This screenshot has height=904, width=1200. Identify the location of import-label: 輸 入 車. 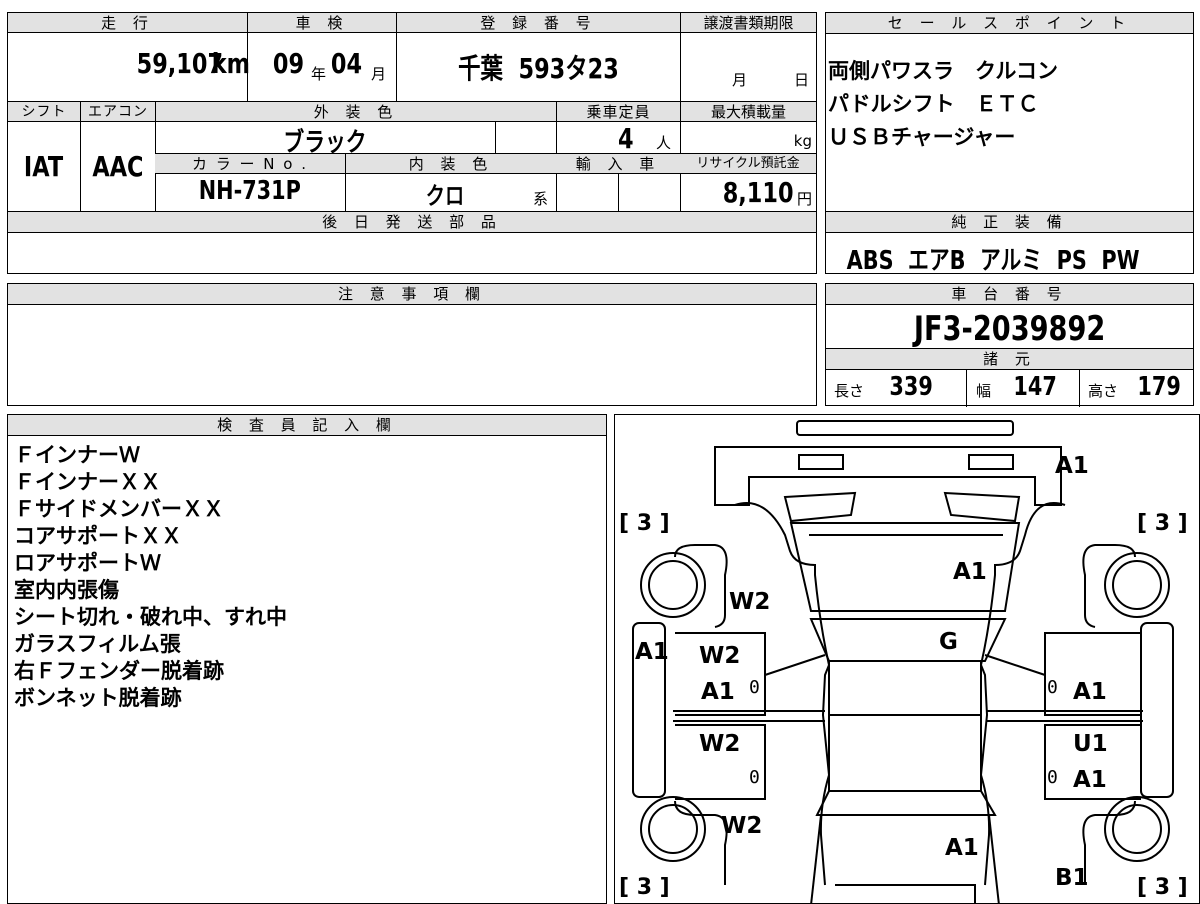
(618, 164).